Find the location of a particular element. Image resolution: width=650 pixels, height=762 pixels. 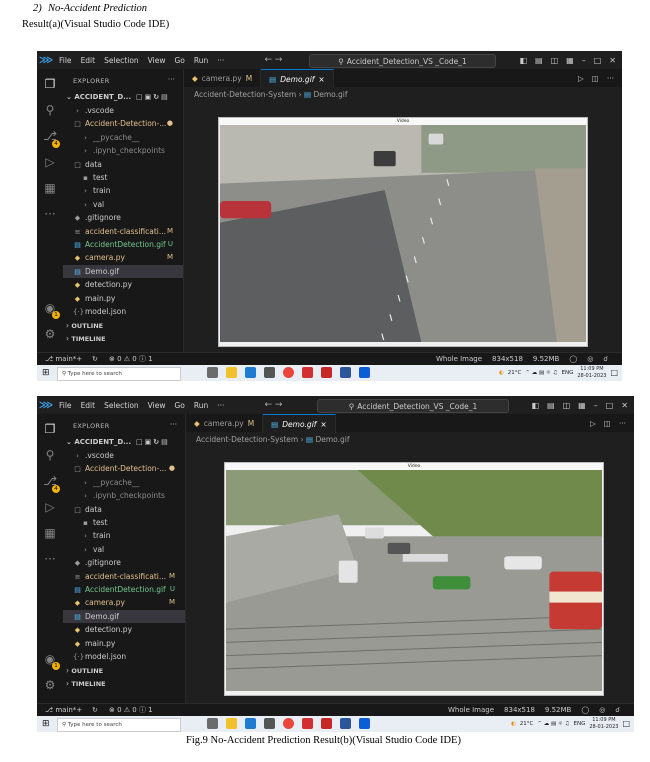

file-tree-item: ◆ .gitignore is located at coordinates (124, 562).